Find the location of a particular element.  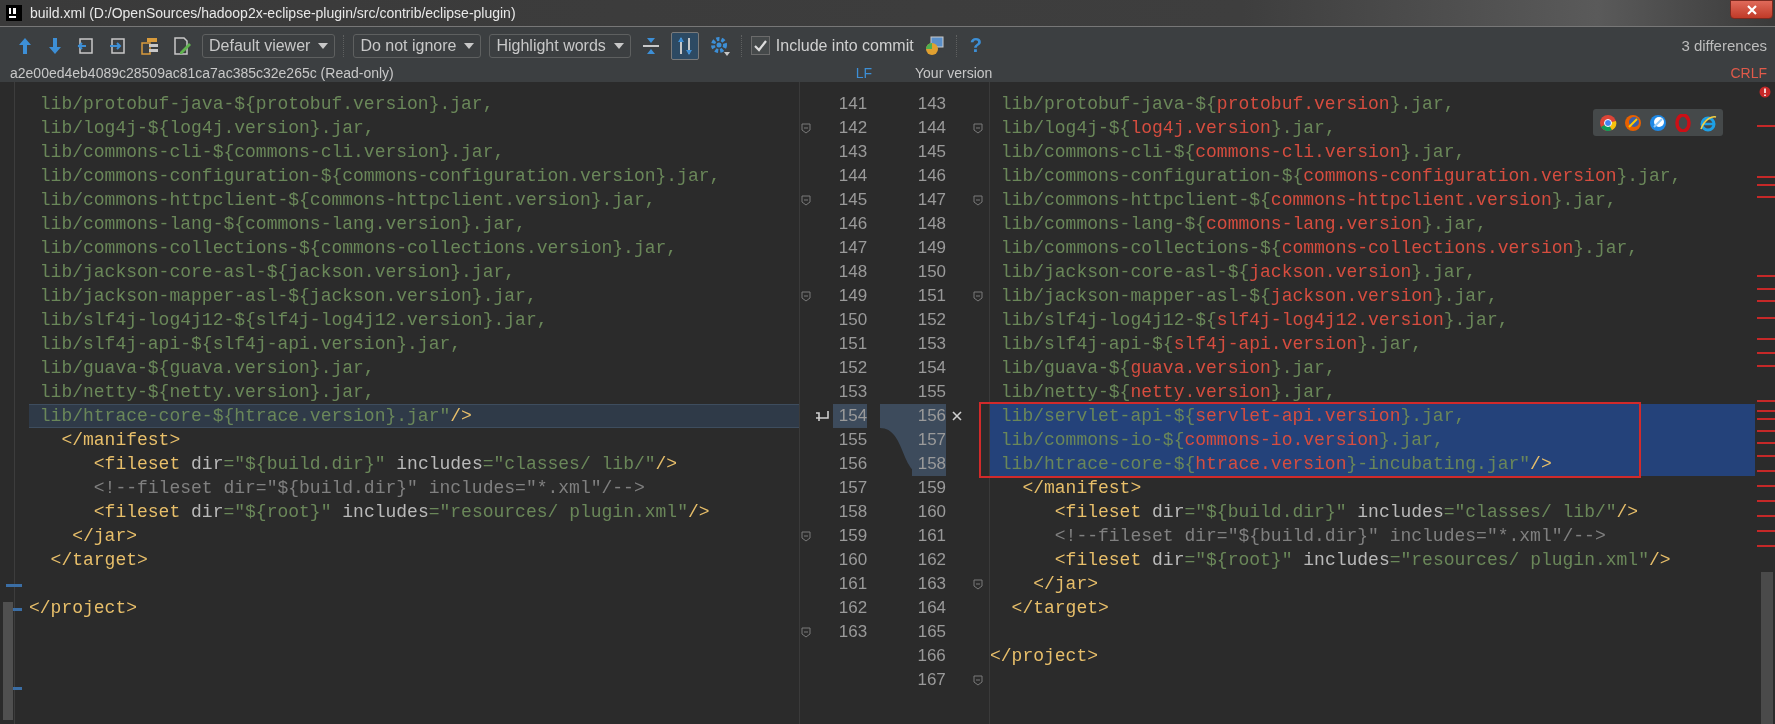

include-commit-checkbox: Include into commit is located at coordinates (832, 45).